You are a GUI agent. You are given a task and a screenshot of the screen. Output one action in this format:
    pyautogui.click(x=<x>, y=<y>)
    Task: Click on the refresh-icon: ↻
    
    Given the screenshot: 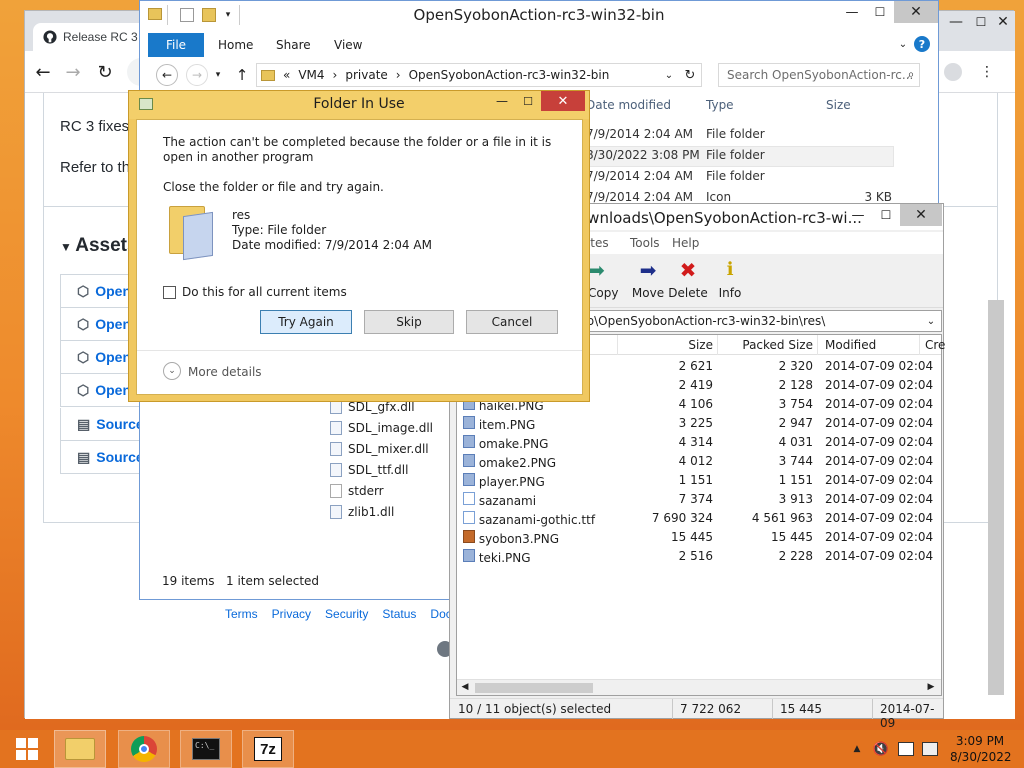 What is the action you would take?
    pyautogui.click(x=690, y=75)
    